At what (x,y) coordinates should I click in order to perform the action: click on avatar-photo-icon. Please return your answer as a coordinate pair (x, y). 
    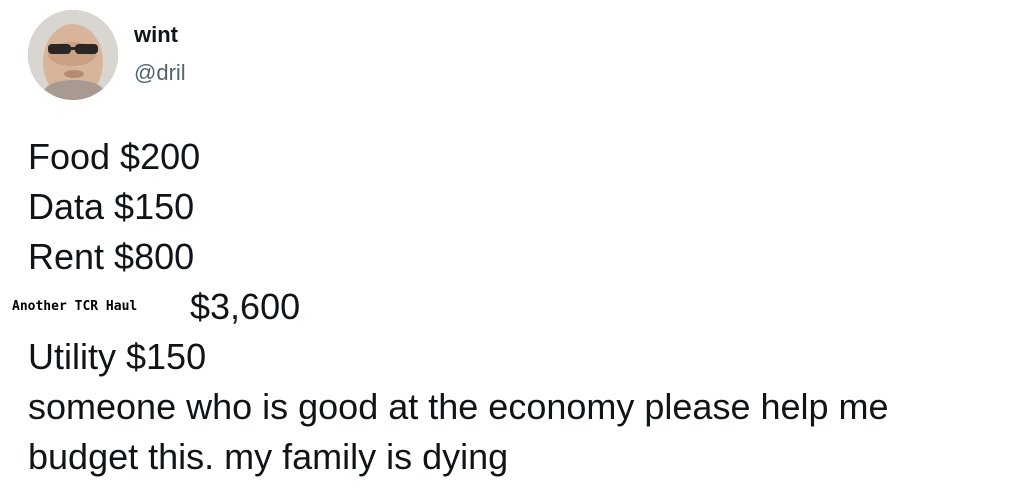
    Looking at the image, I should click on (73, 55).